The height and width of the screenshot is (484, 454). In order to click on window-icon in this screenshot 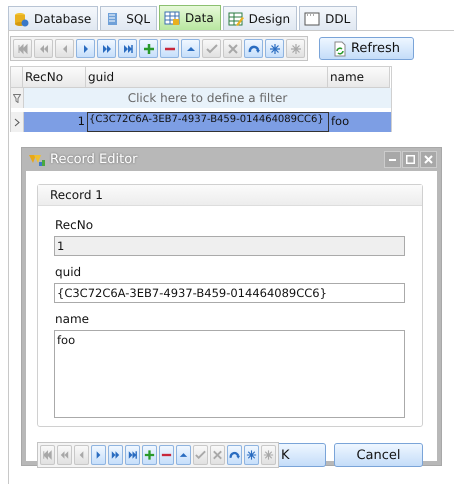, I will do `click(312, 18)`.